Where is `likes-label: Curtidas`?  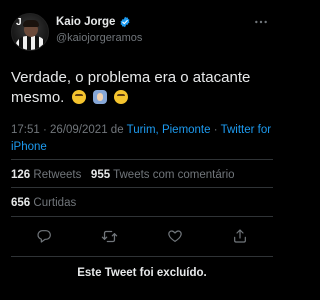
likes-label: Curtidas is located at coordinates (55, 203).